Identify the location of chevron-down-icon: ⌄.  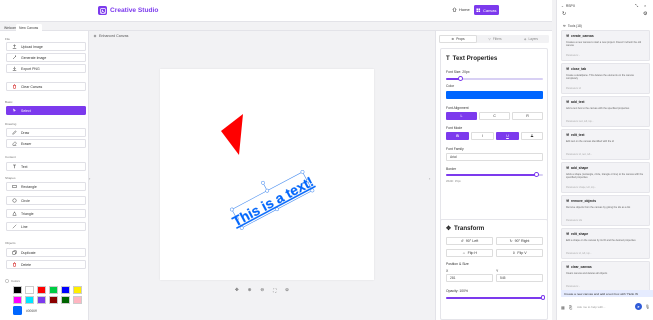
(562, 6).